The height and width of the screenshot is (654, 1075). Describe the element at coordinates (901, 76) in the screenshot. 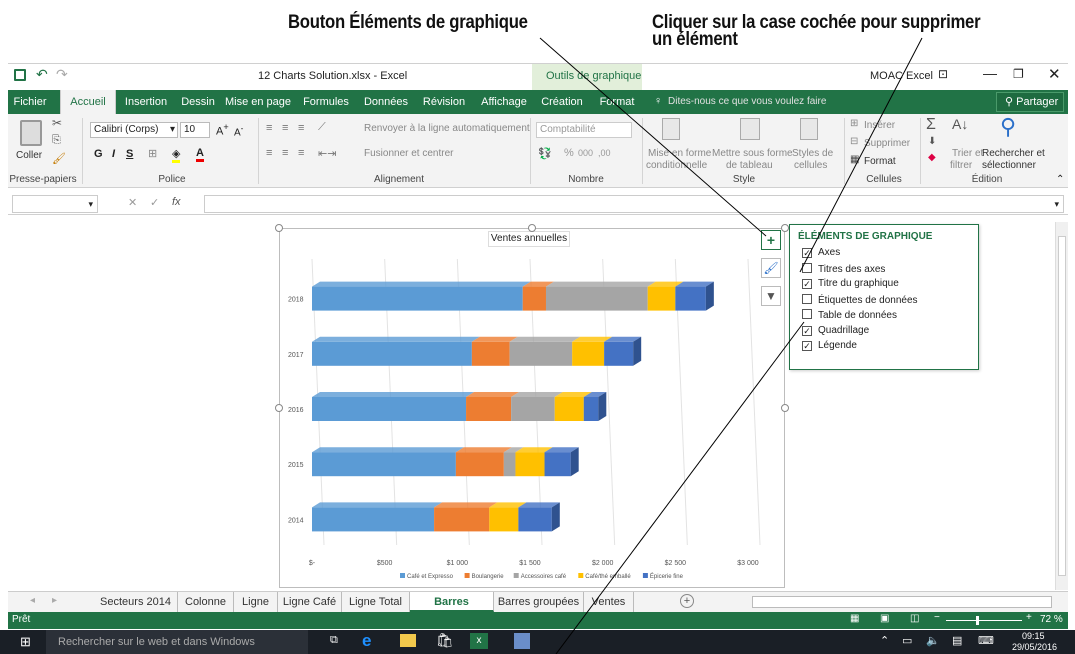

I see `user-name: MOAC Excel` at that location.